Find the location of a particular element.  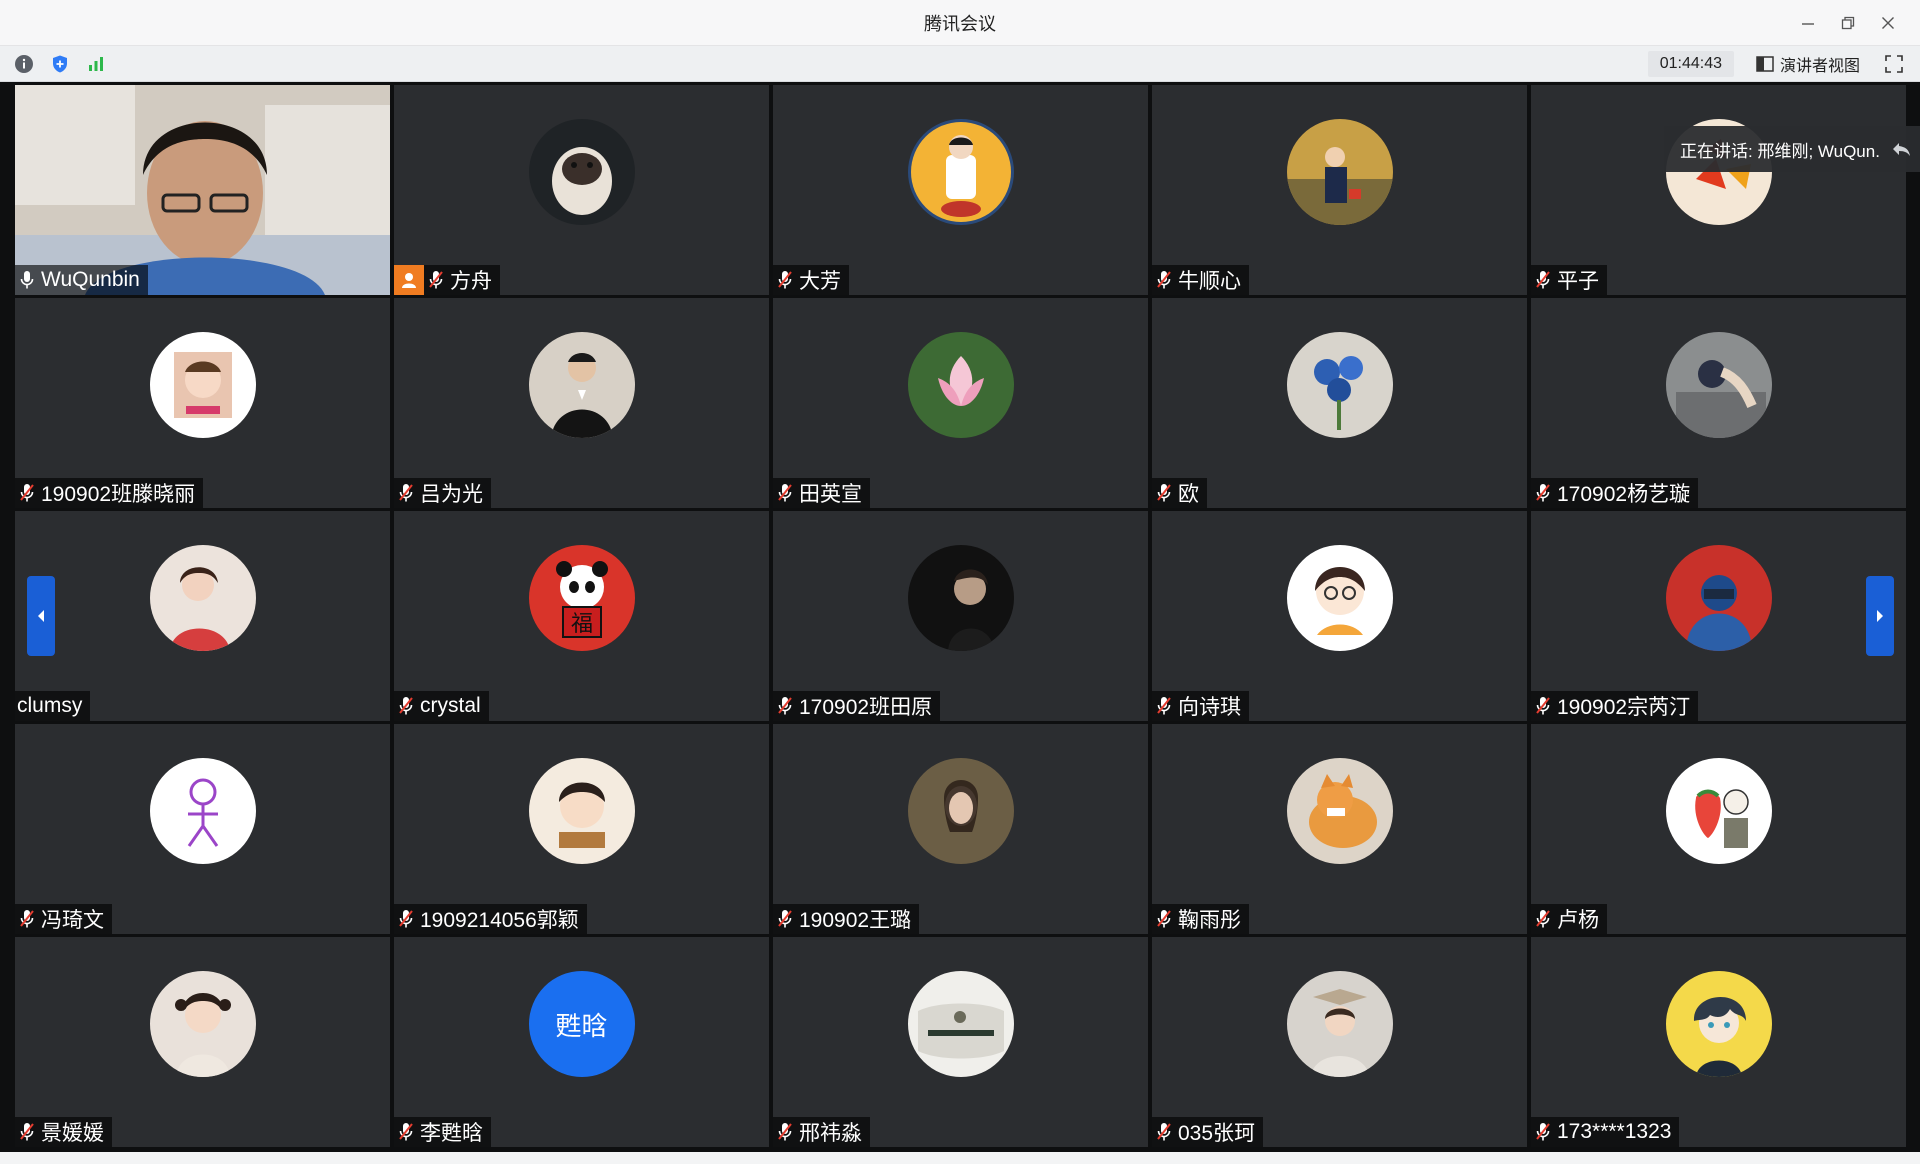

participant-nameplate: 欧 is located at coordinates (1179, 493).